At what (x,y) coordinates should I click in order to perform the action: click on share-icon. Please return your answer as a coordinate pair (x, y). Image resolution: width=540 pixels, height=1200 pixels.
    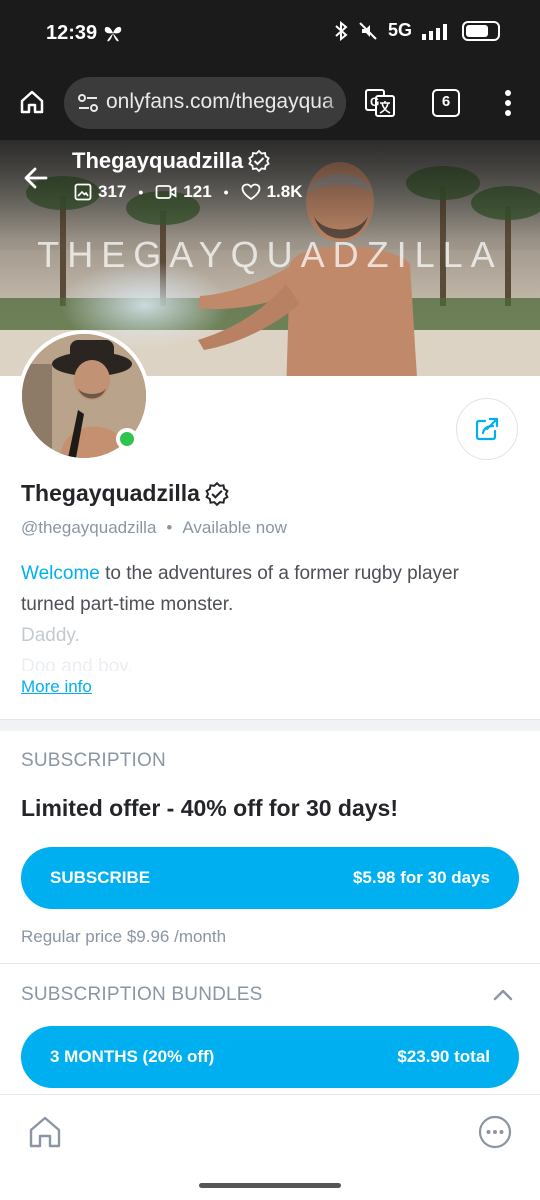
    Looking at the image, I should click on (487, 429).